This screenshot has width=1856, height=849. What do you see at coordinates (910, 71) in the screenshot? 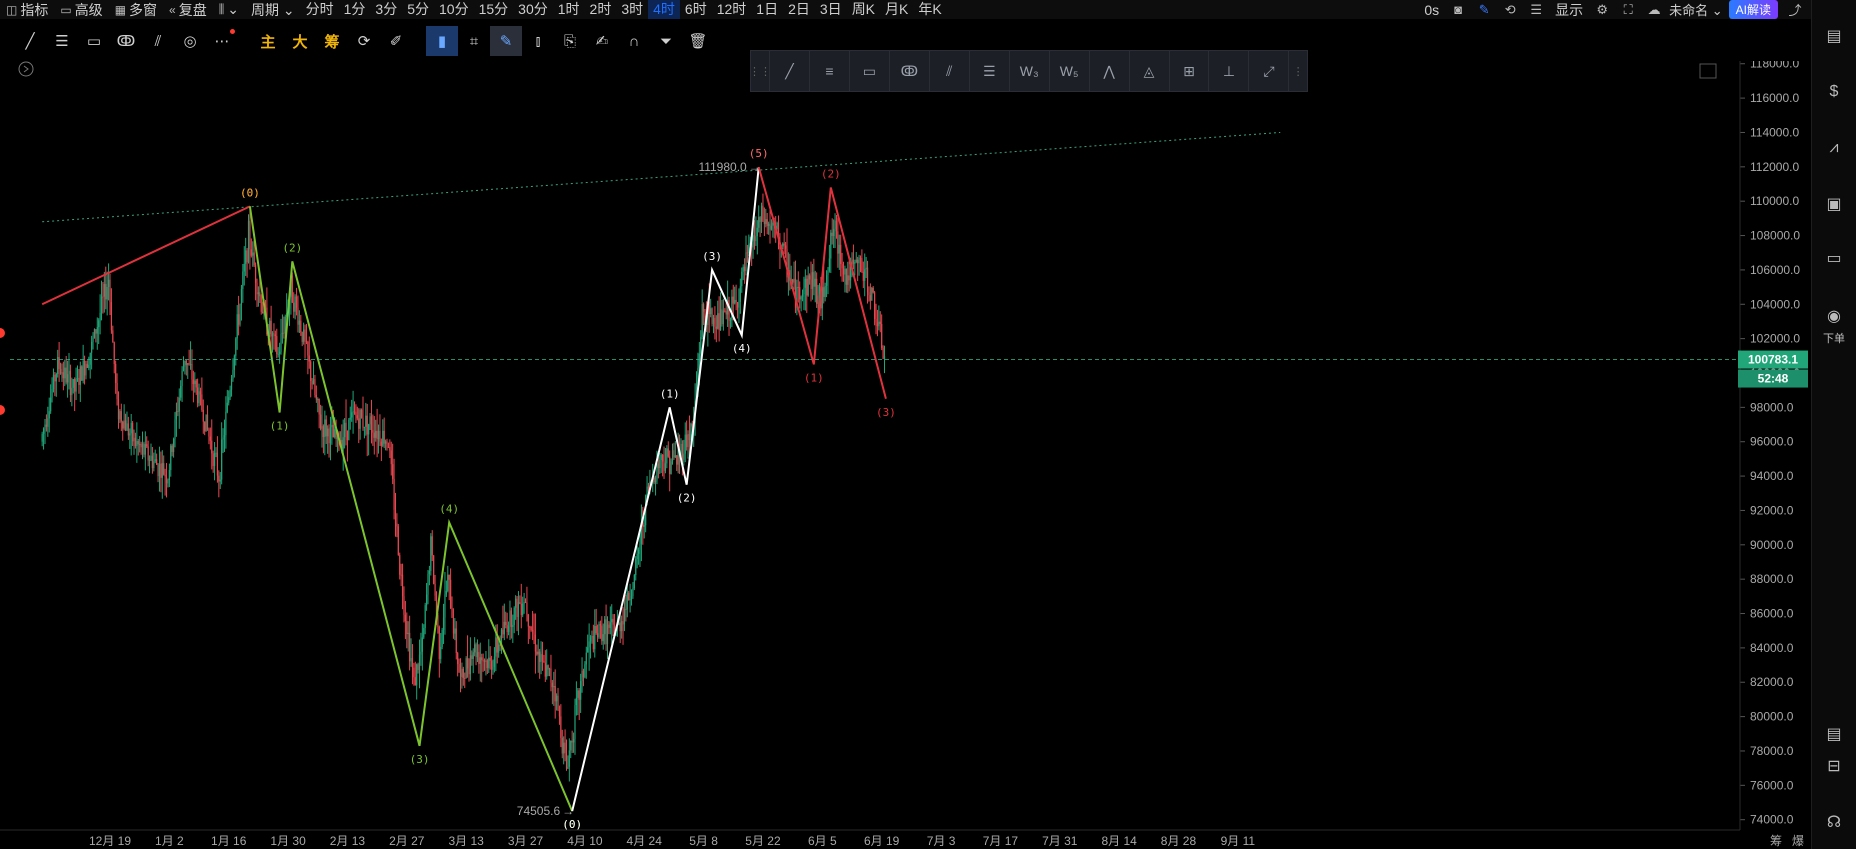
I see `pitchfork-icon: ↂ` at bounding box center [910, 71].